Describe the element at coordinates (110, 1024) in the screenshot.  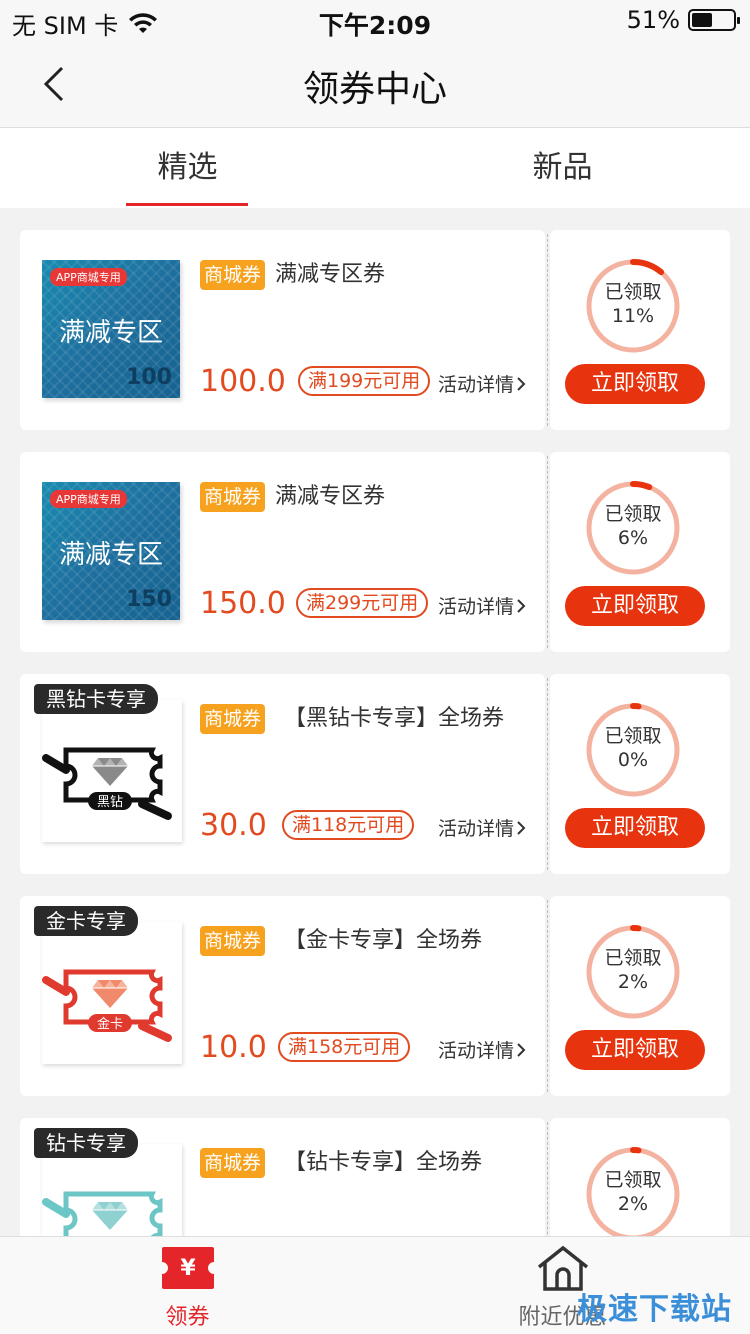
I see `card-label: 金卡` at that location.